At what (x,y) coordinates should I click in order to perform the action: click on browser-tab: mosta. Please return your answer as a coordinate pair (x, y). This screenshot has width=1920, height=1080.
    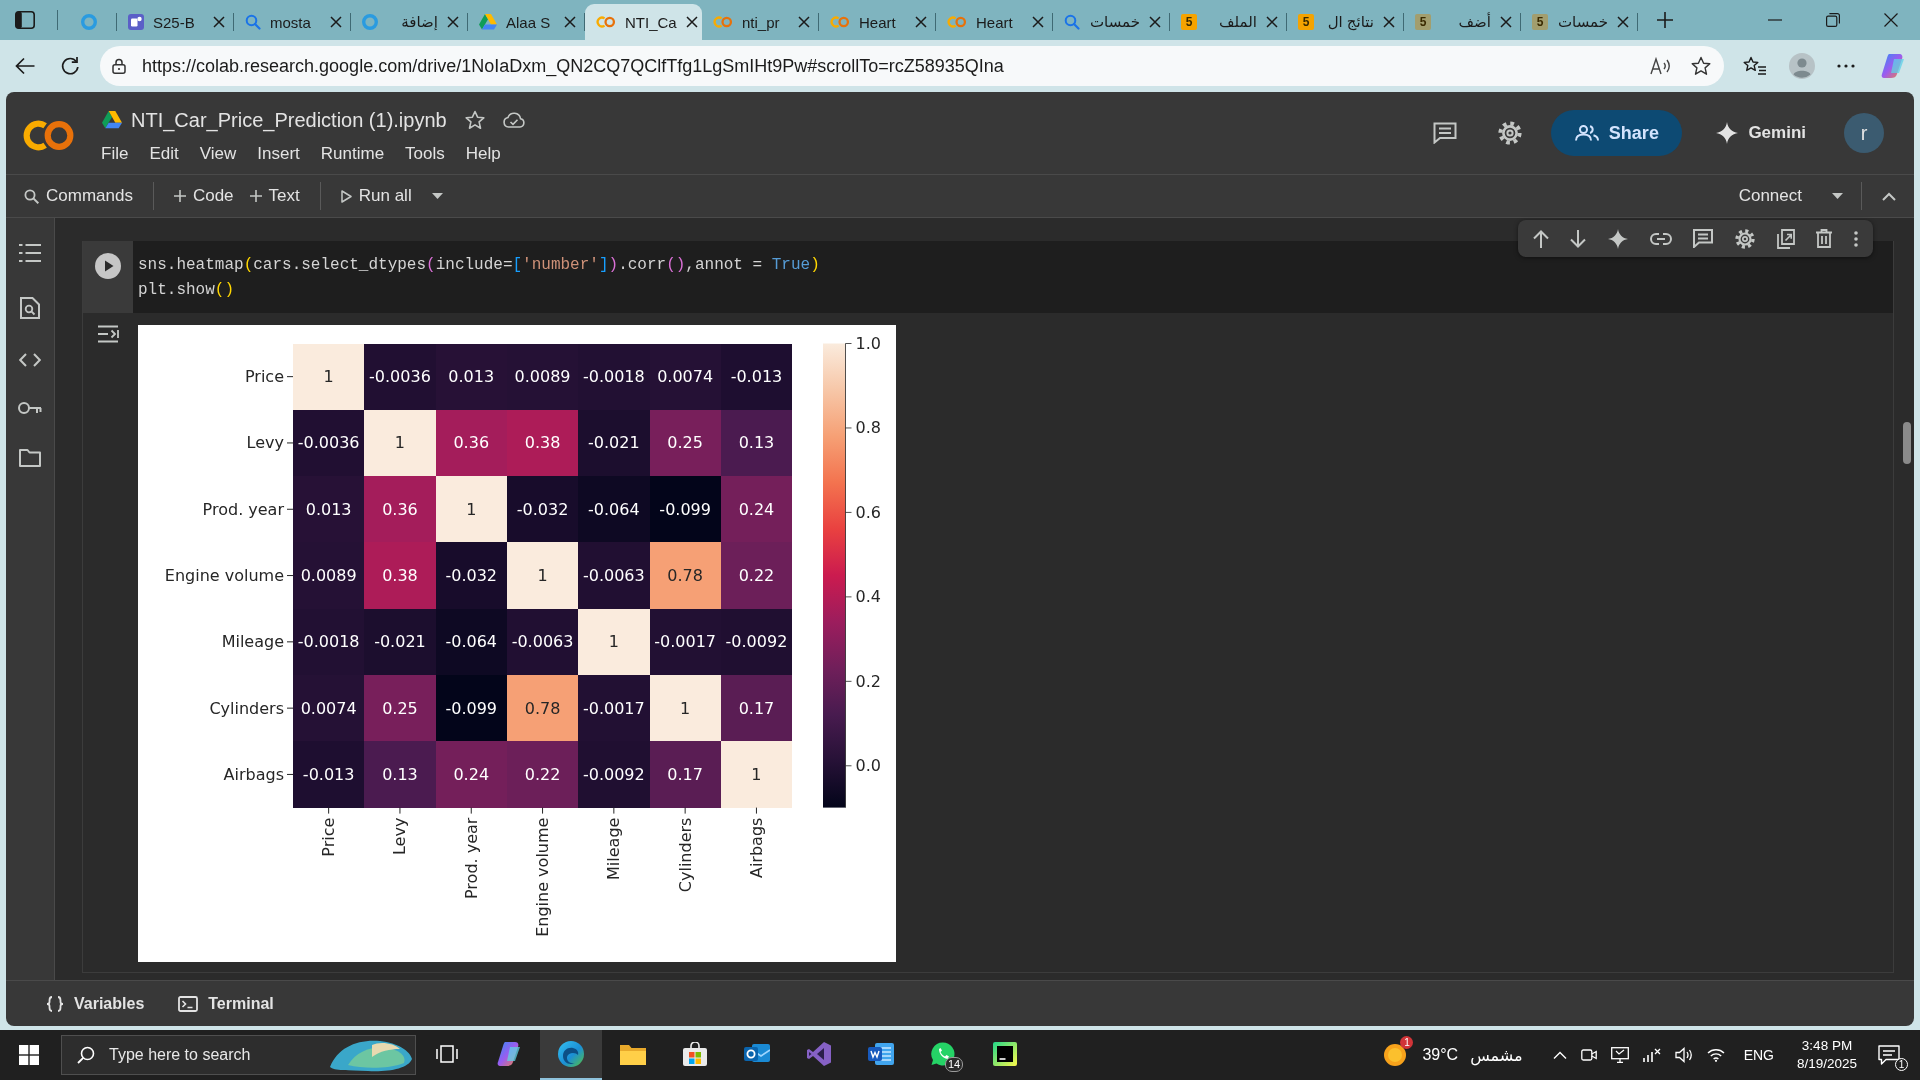
    Looking at the image, I should click on (292, 22).